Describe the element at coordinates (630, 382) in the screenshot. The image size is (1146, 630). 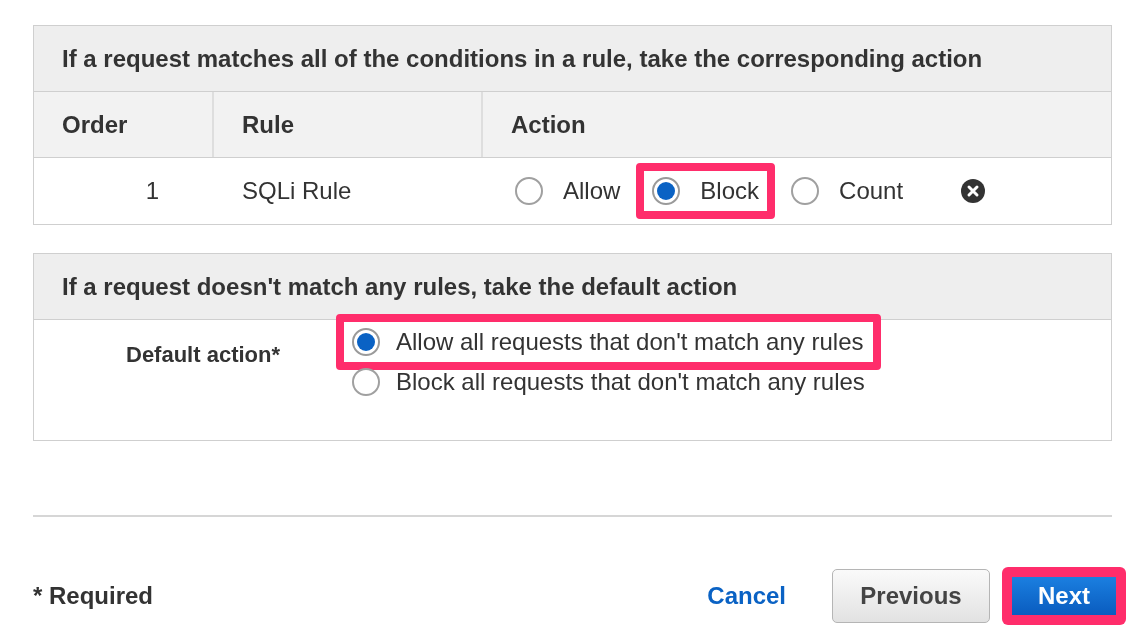
I see `option-label: Block all requests that don't match any rules` at that location.